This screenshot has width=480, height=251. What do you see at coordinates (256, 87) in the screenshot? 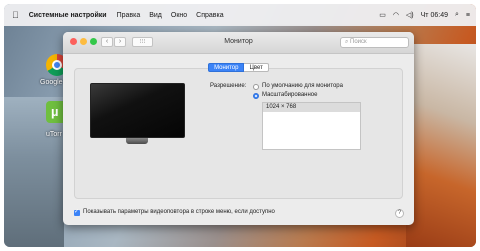
I see `radio-default` at bounding box center [256, 87].